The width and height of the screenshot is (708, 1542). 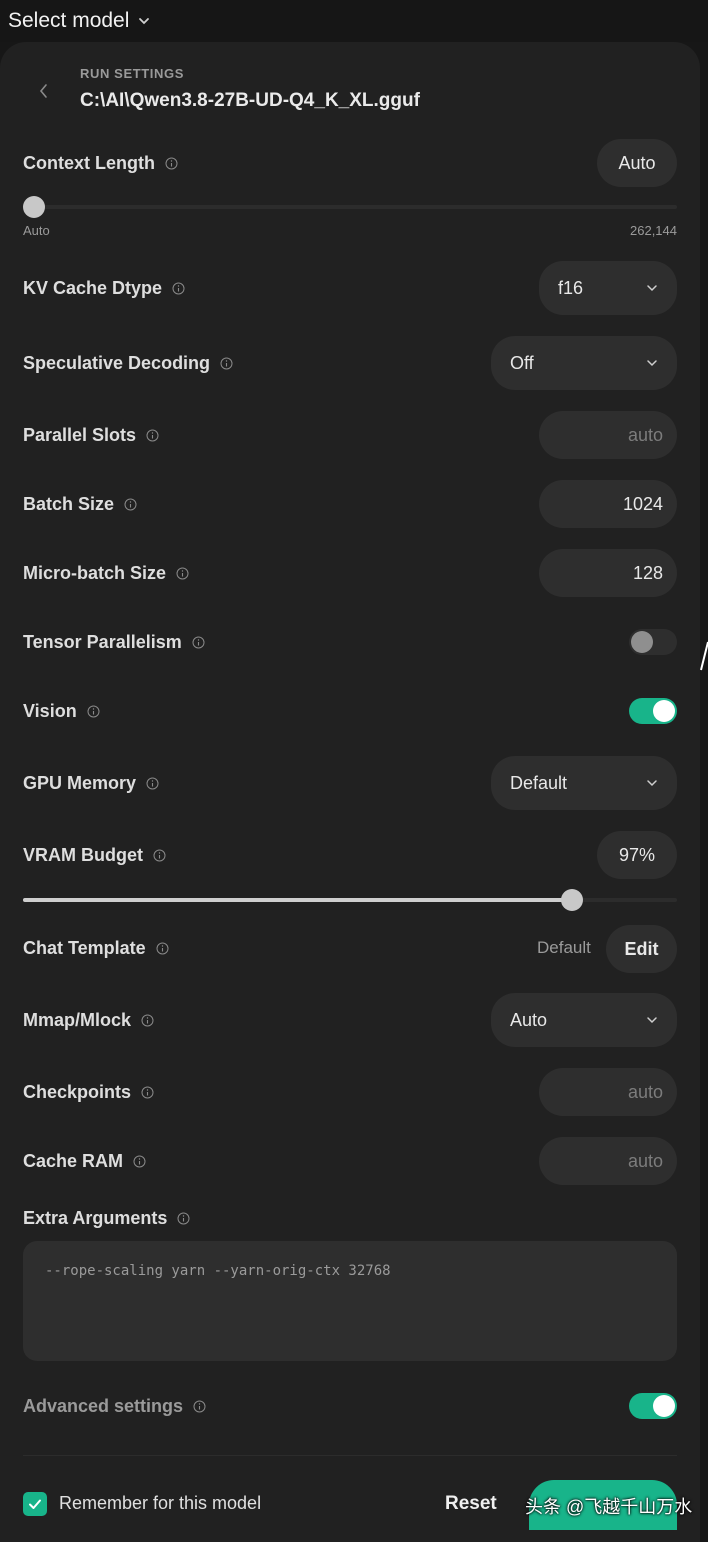 I want to click on reset-button: Reset, so click(x=471, y=1504).